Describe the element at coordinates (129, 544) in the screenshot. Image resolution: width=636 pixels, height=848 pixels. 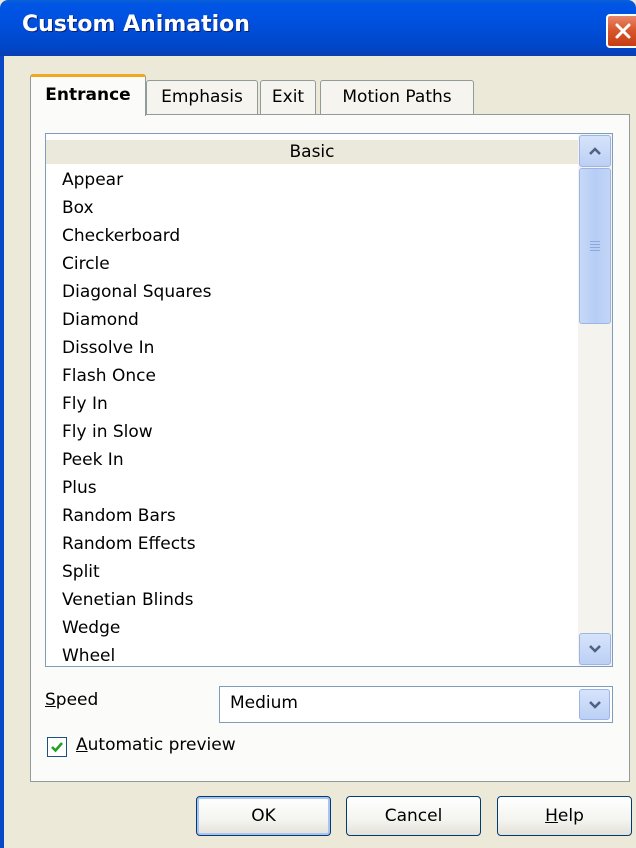
I see `list-item: Random Effects` at that location.